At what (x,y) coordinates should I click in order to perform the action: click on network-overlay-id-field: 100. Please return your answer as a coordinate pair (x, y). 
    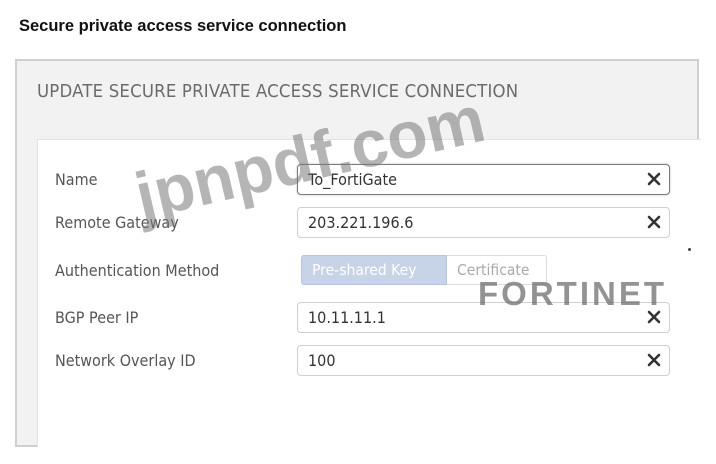
    Looking at the image, I should click on (483, 360).